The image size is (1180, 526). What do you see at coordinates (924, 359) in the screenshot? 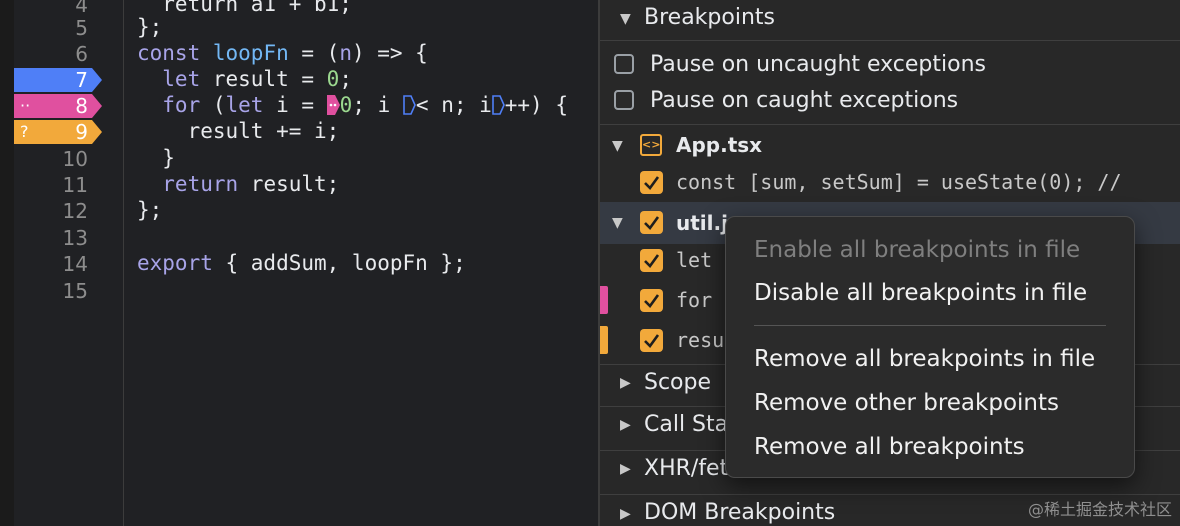
I see `menu-item-remove-all-in-file: Remove all breakpoints in file` at bounding box center [924, 359].